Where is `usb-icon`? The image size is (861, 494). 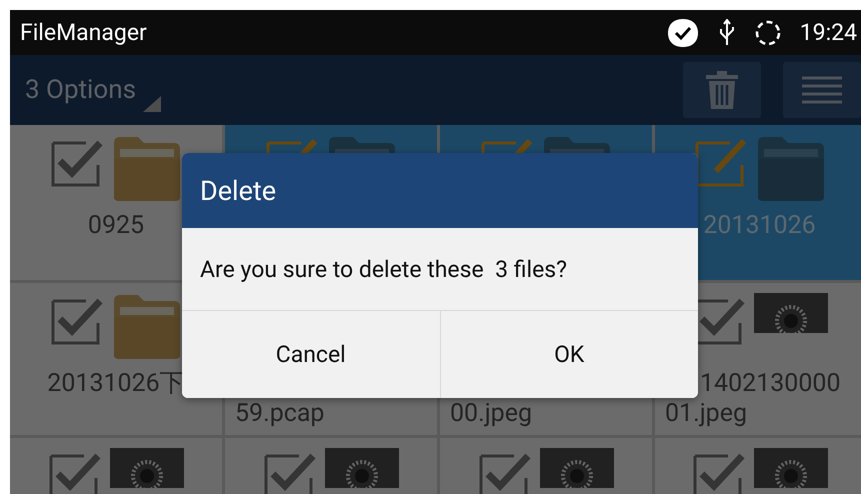
usb-icon is located at coordinates (727, 32).